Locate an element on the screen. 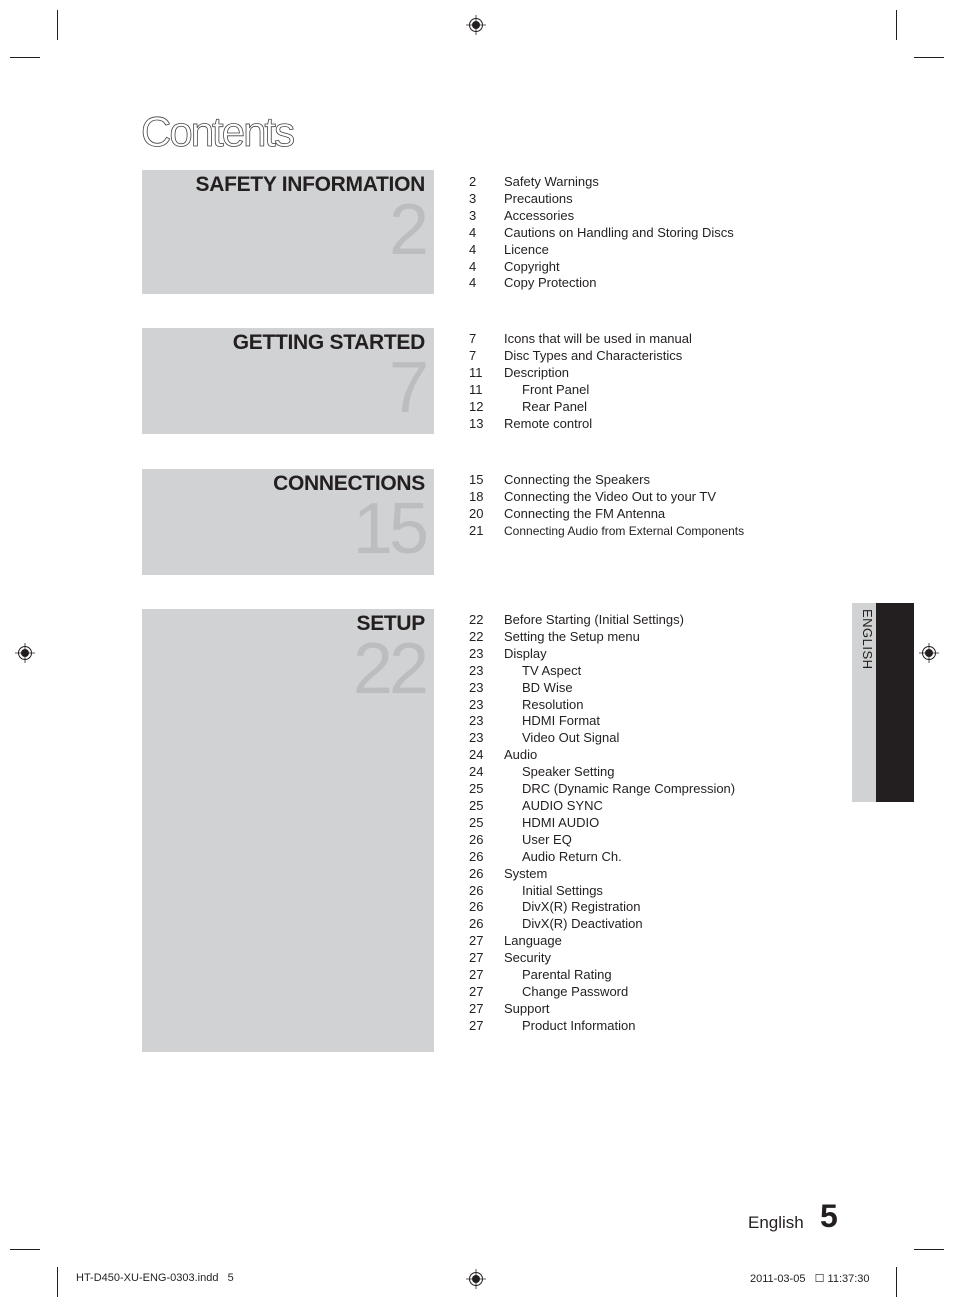 This screenshot has width=954, height=1307. toc-entry: 26 DivX(R) Deactivation is located at coordinates (602, 924).